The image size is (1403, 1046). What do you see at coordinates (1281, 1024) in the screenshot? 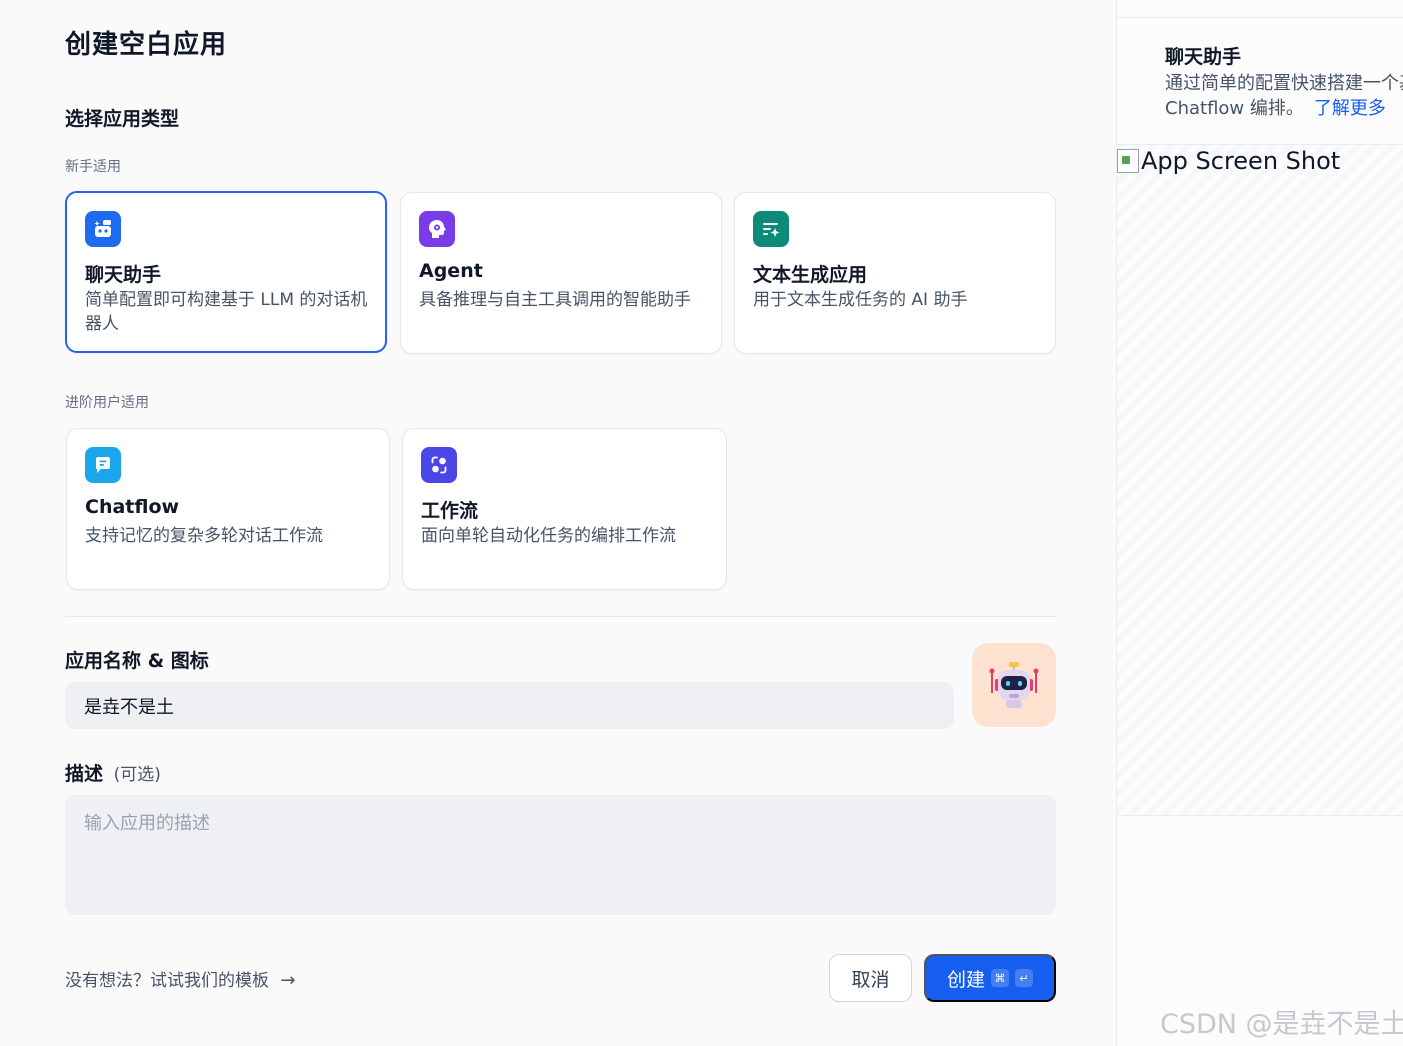
I see `csdn-watermark: CSDN @是垚不是土` at bounding box center [1281, 1024].